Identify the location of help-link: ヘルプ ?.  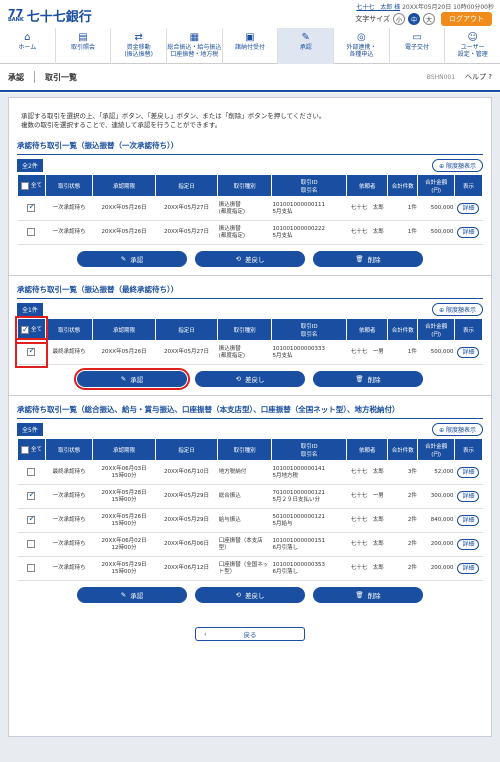
(478, 77).